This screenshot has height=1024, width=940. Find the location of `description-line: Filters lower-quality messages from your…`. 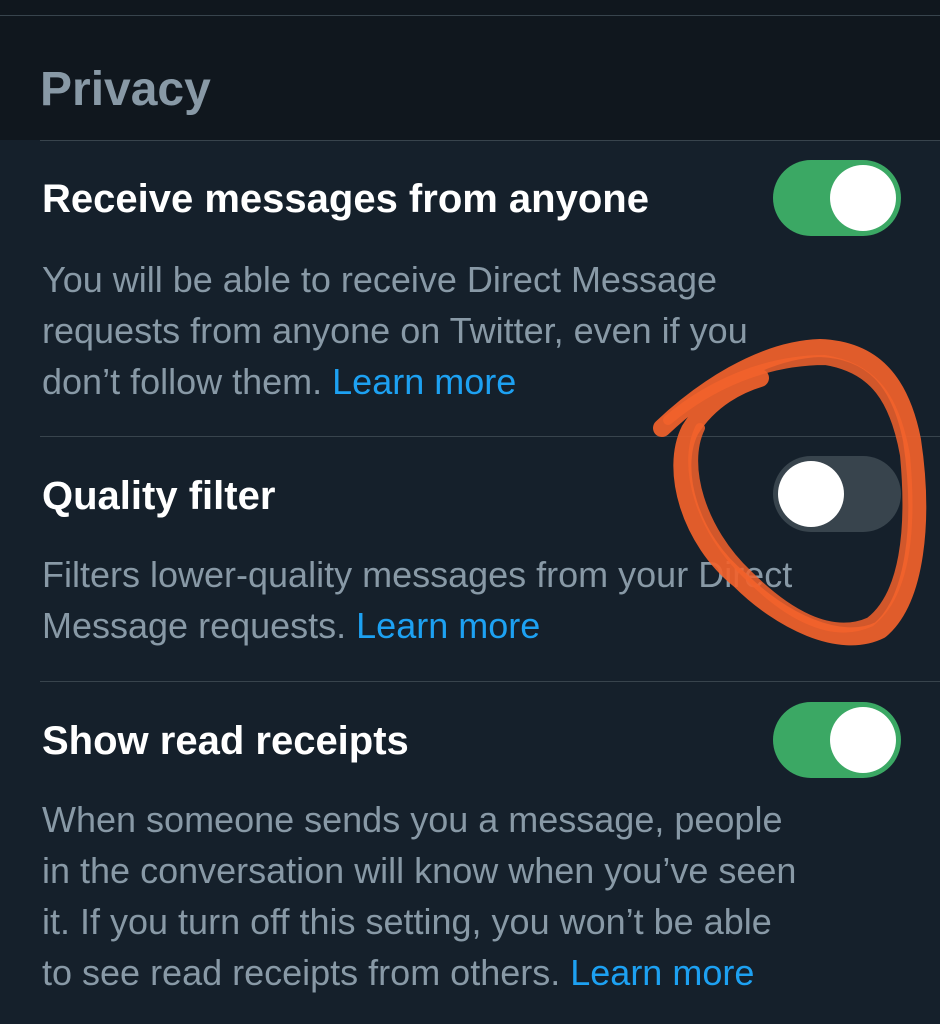

description-line: Filters lower-quality messages from your… is located at coordinates (417, 574).